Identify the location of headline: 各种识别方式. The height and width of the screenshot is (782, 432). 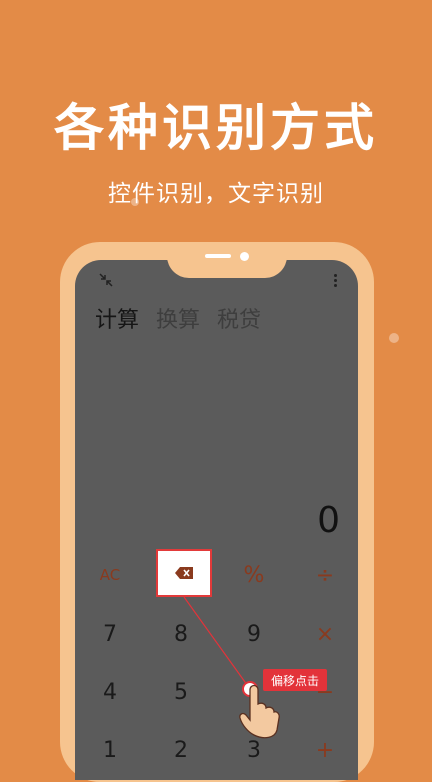
(216, 128).